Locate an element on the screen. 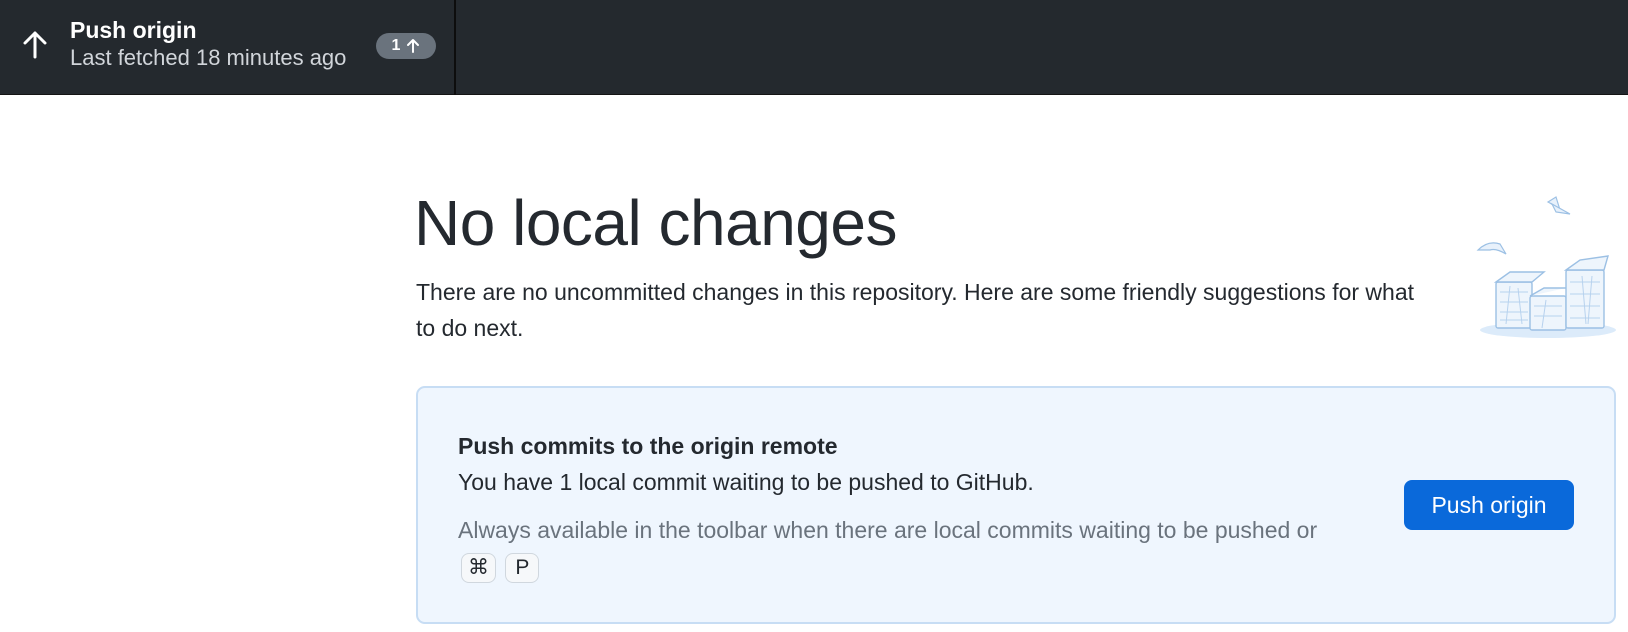 The width and height of the screenshot is (1628, 632). arrow-up-icon is located at coordinates (35, 45).